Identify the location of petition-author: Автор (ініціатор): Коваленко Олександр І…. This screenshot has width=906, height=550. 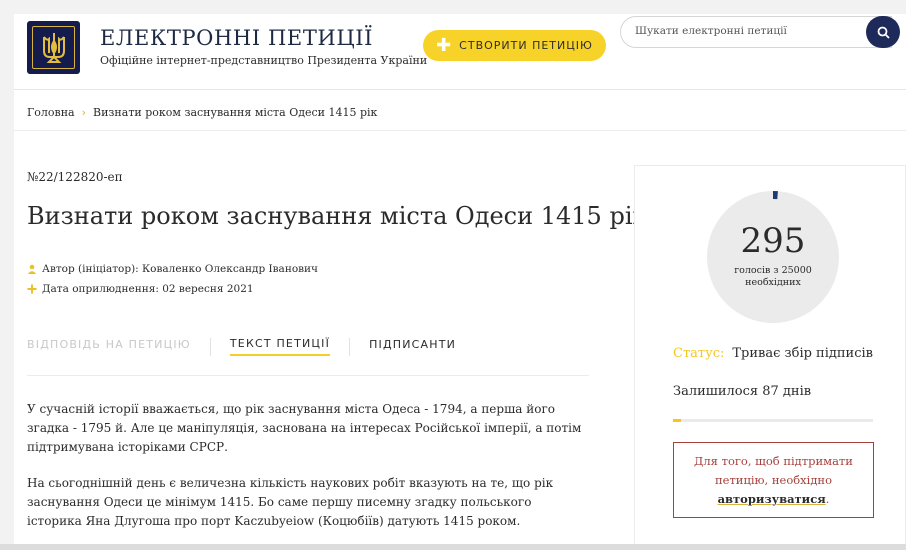
(172, 269).